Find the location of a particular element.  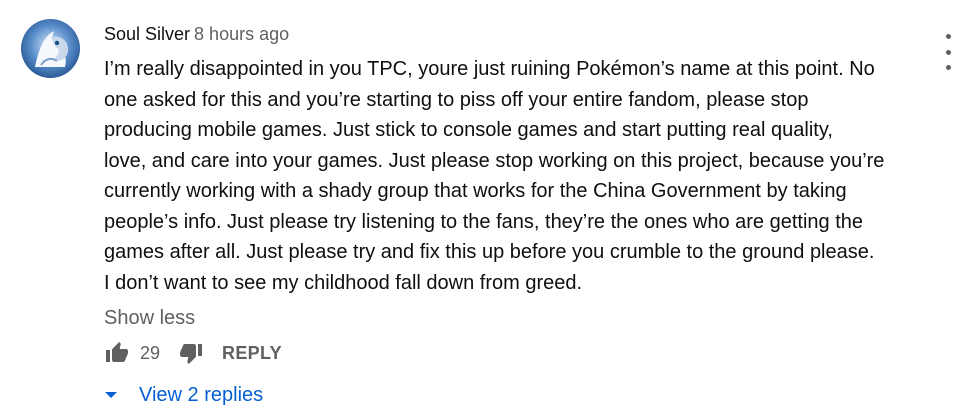

like-button is located at coordinates (117, 353).